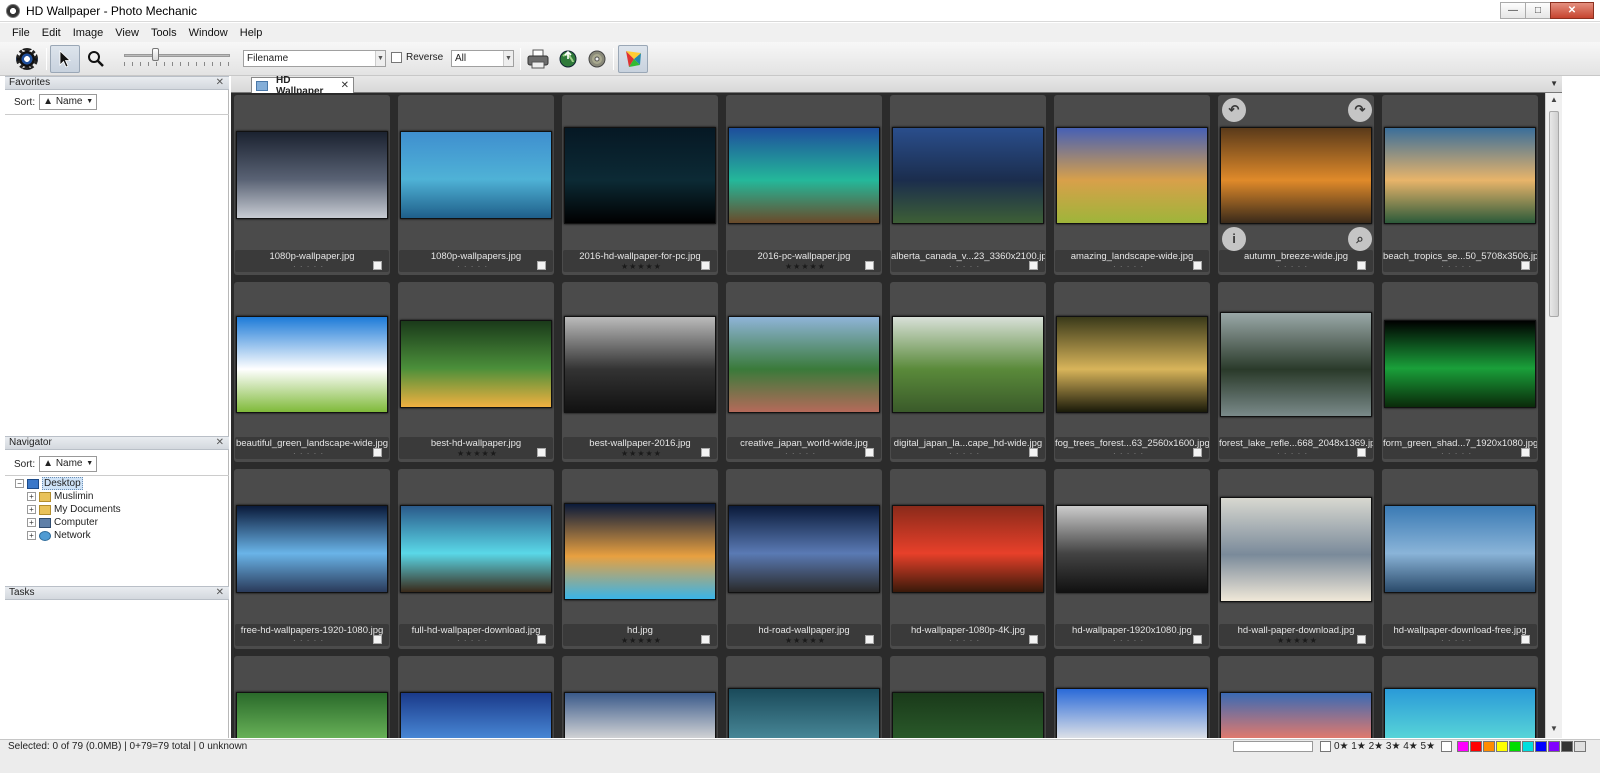  Describe the element at coordinates (633, 59) in the screenshot. I see `color-class-button` at that location.